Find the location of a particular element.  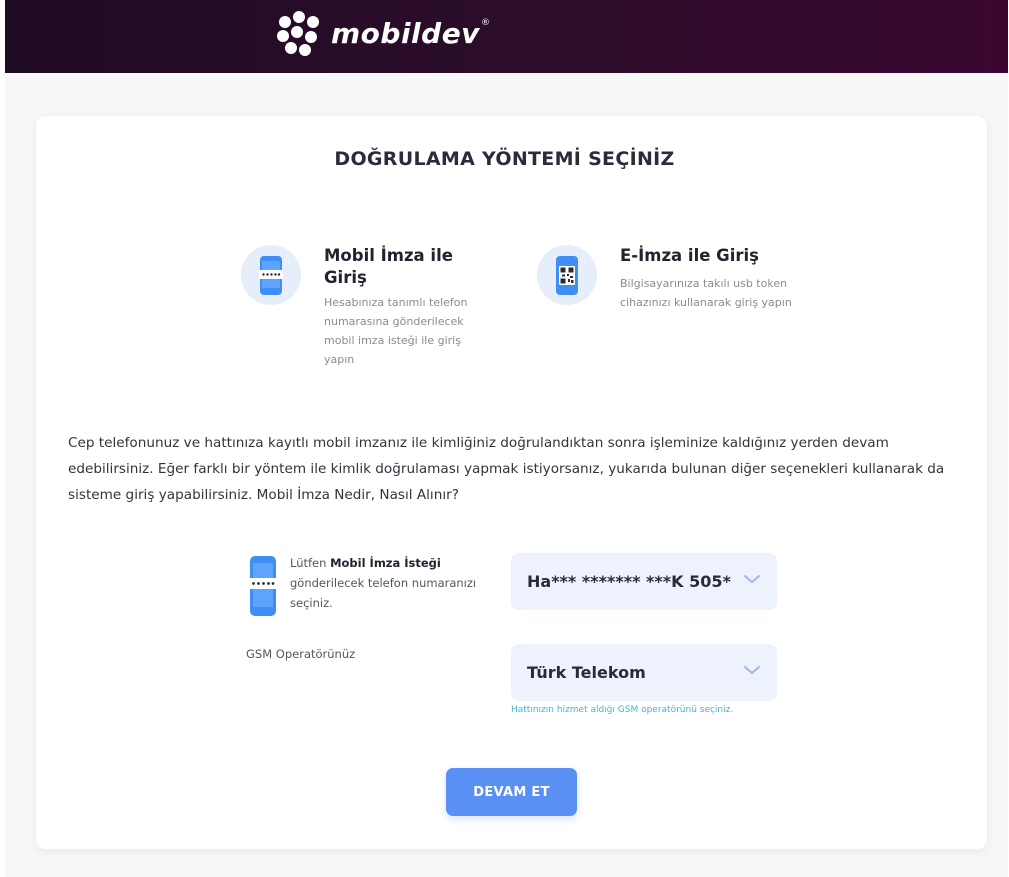

qr-code-phone-icon is located at coordinates (567, 275).